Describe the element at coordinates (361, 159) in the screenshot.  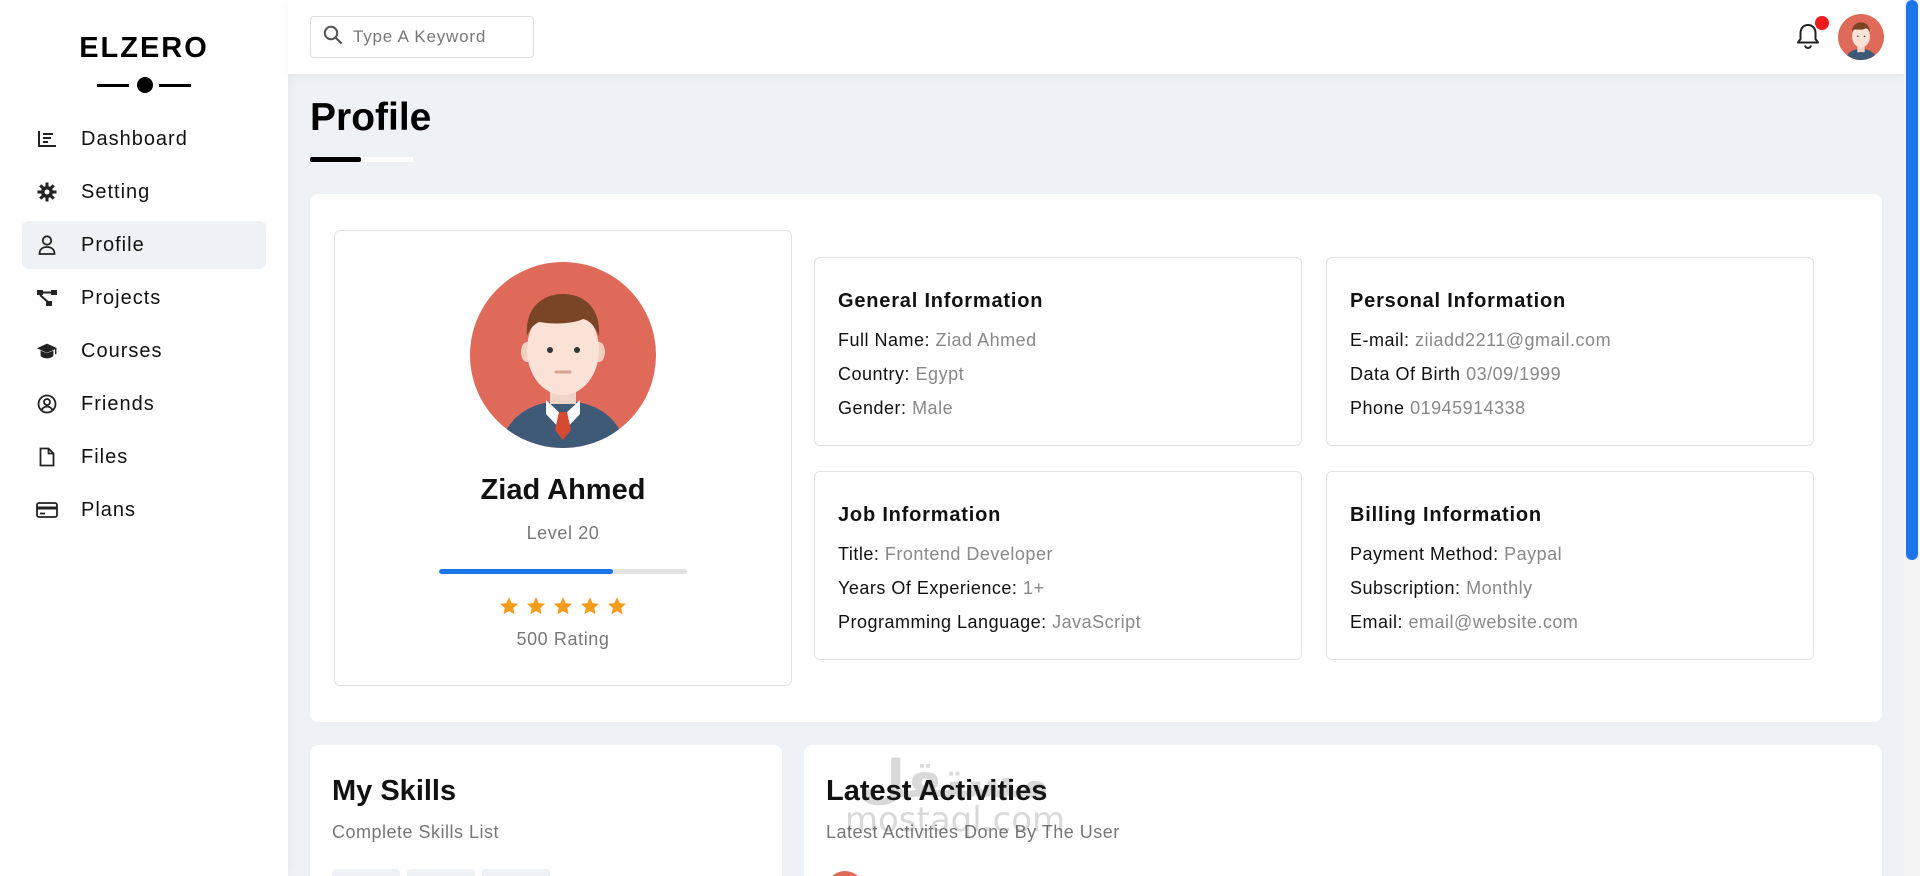
I see `title-underline` at that location.